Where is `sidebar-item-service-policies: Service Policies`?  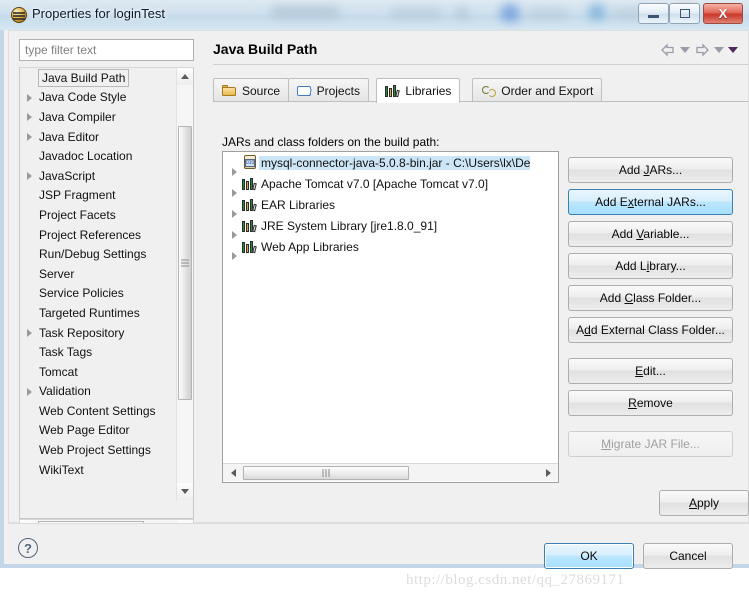
sidebar-item-service-policies: Service Policies is located at coordinates (99, 294).